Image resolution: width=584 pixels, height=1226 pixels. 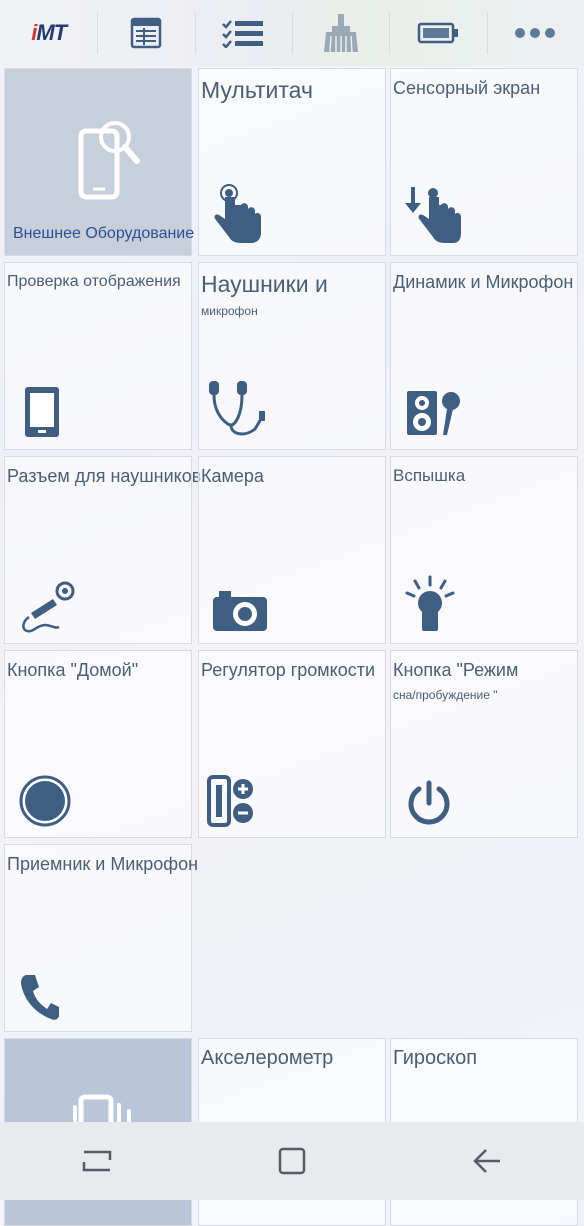 I want to click on home-nav-button, so click(x=292, y=1161).